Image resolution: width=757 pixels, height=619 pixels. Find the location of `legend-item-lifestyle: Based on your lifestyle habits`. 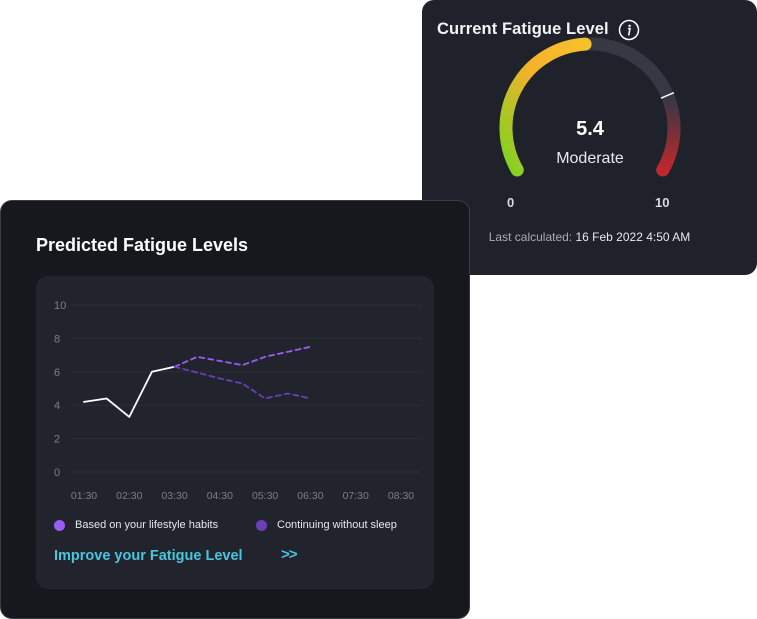

legend-item-lifestyle: Based on your lifestyle habits is located at coordinates (136, 525).